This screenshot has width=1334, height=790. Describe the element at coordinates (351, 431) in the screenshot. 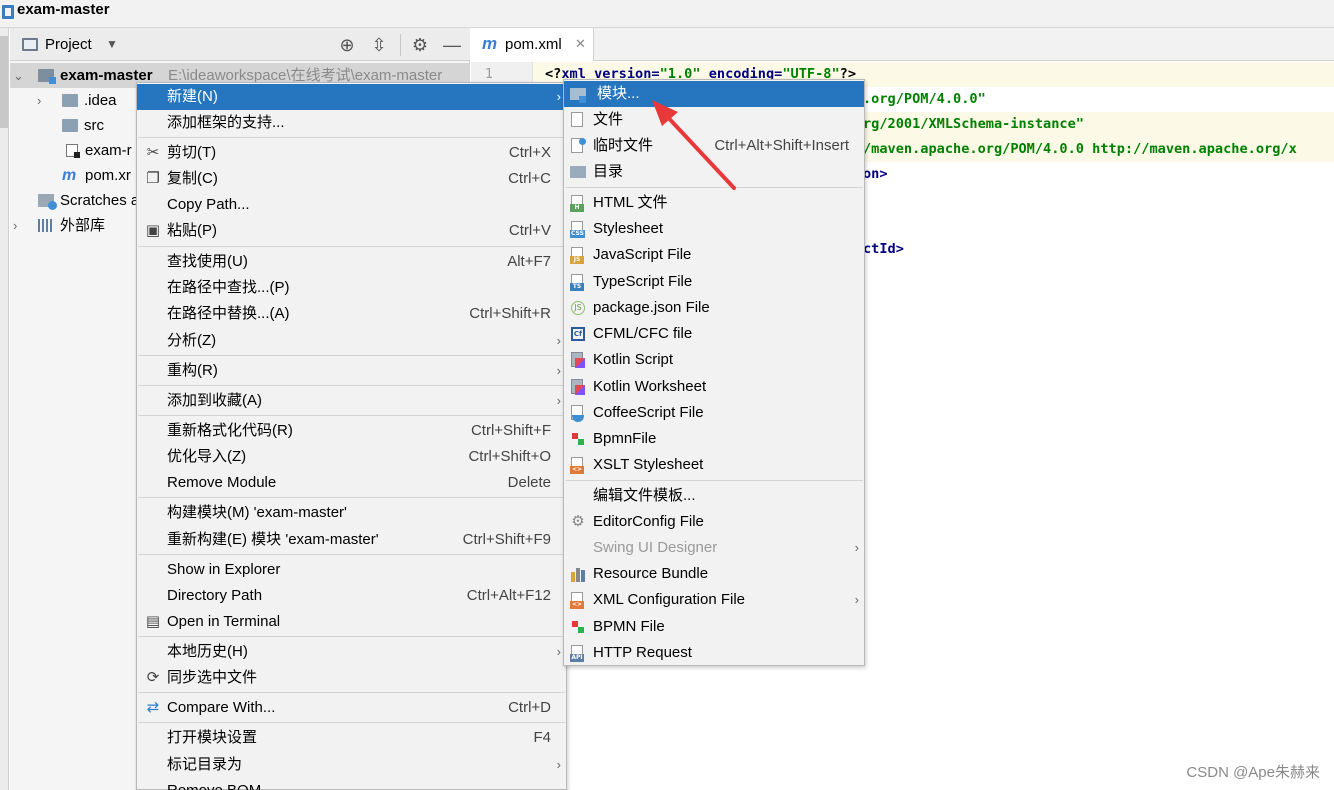

I see `menu-item-reformat-code: 重新格式化代码(R) Ctrl+Shift+F` at that location.